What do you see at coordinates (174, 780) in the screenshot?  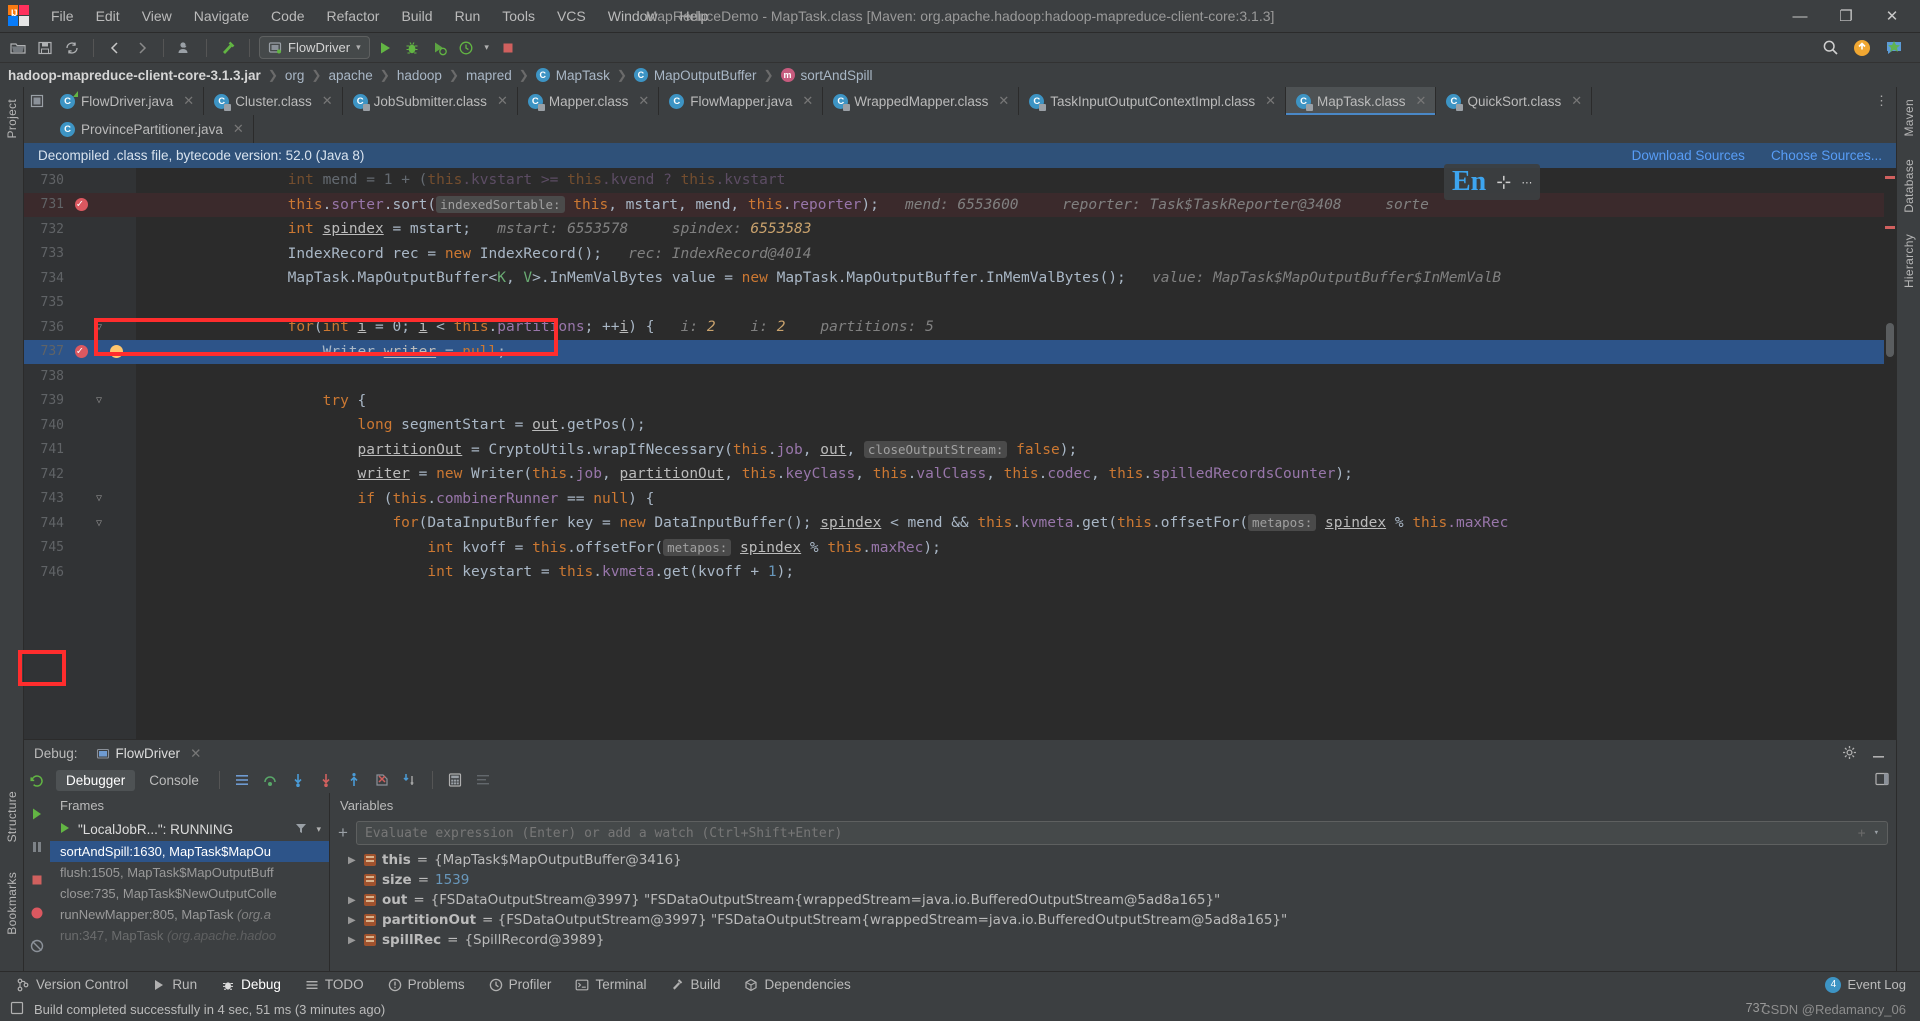 I see `tab-console: Console` at bounding box center [174, 780].